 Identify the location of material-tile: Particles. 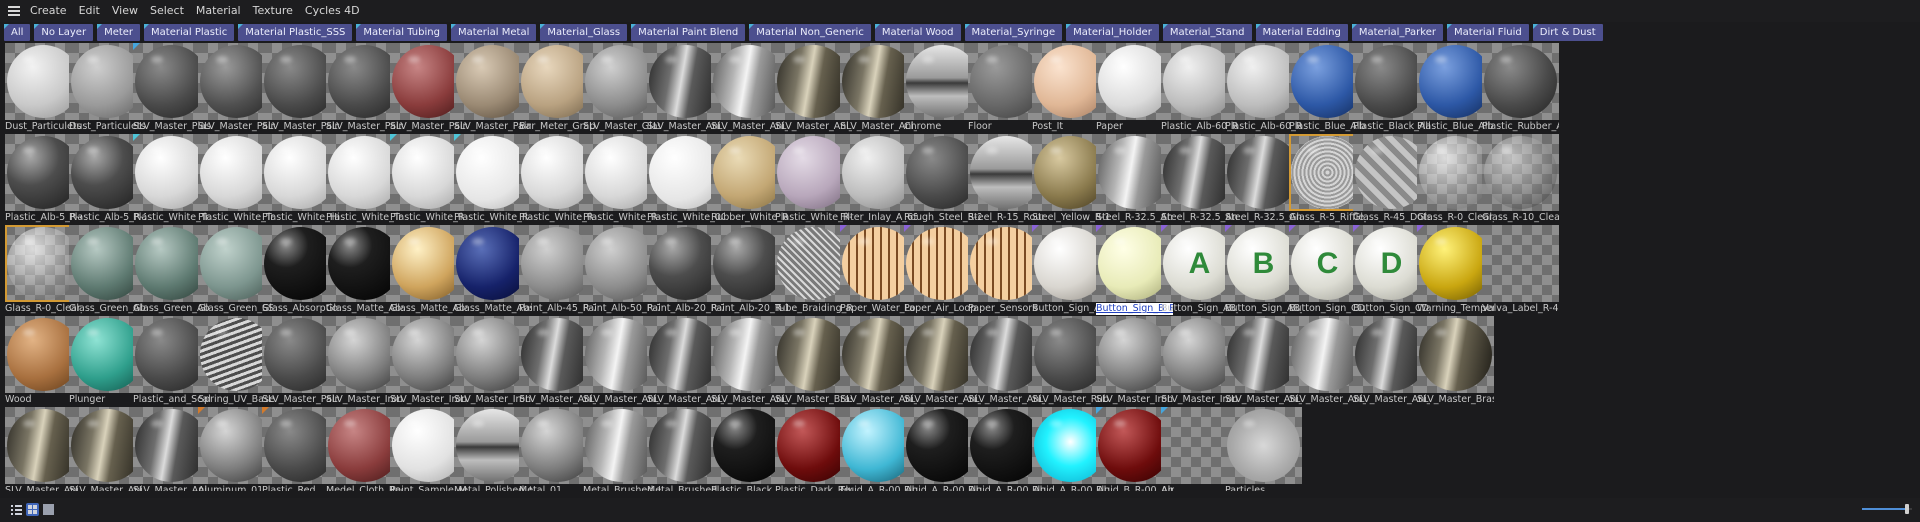
(1263, 449).